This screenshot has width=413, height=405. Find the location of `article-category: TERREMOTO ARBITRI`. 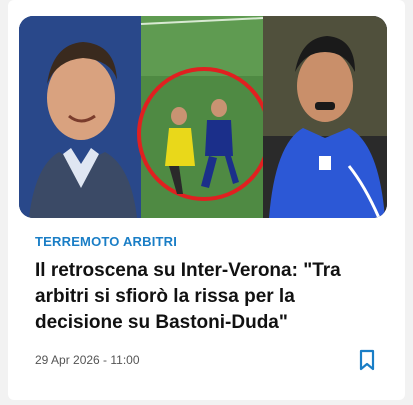

article-category: TERREMOTO ARBITRI is located at coordinates (106, 241).